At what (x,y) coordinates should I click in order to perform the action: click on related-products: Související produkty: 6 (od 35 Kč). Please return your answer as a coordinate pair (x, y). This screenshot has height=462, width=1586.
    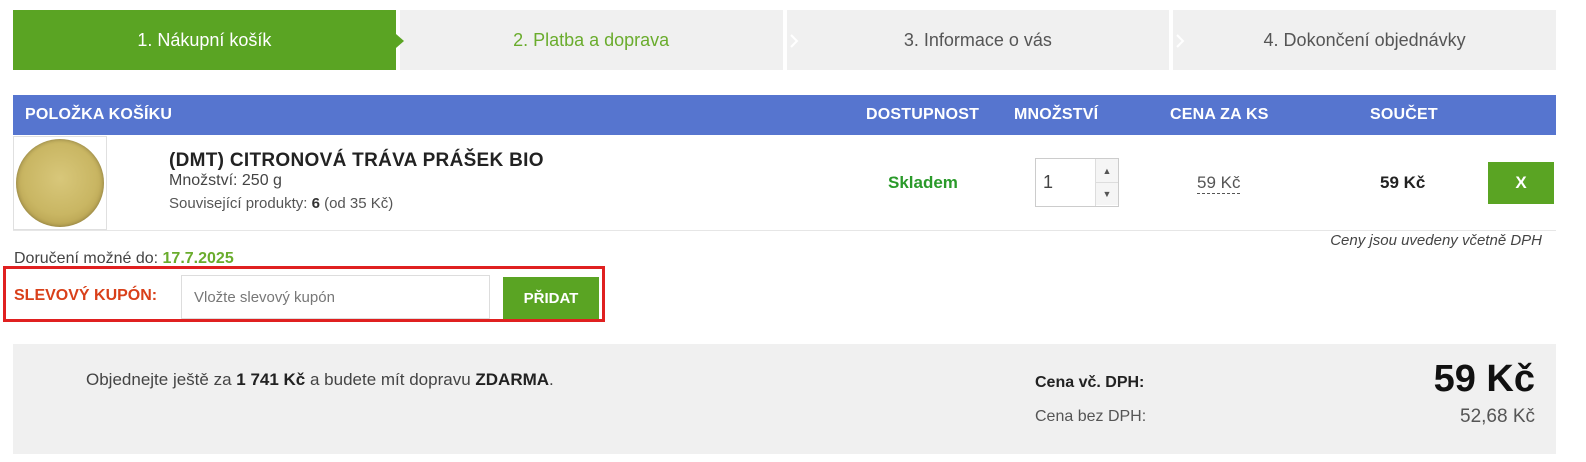
    Looking at the image, I should click on (281, 203).